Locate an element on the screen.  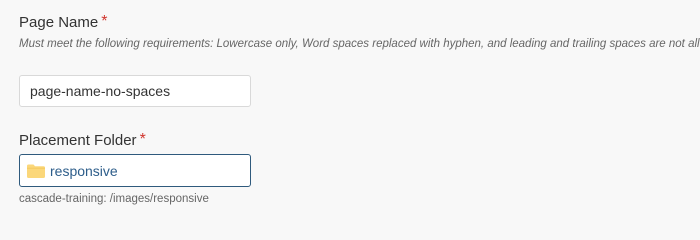
placement-folder-chooser: responsive is located at coordinates (135, 170).